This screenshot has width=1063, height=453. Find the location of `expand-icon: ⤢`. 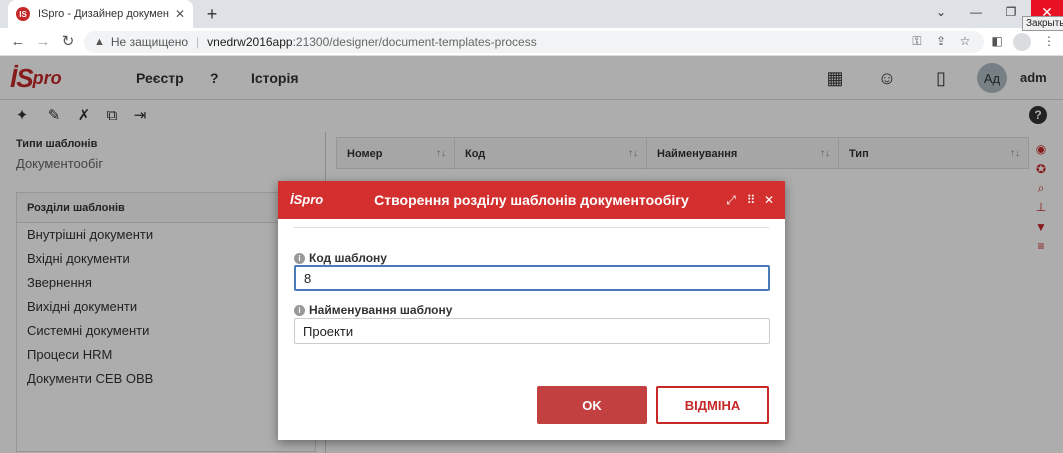

expand-icon: ⤢ is located at coordinates (731, 200).